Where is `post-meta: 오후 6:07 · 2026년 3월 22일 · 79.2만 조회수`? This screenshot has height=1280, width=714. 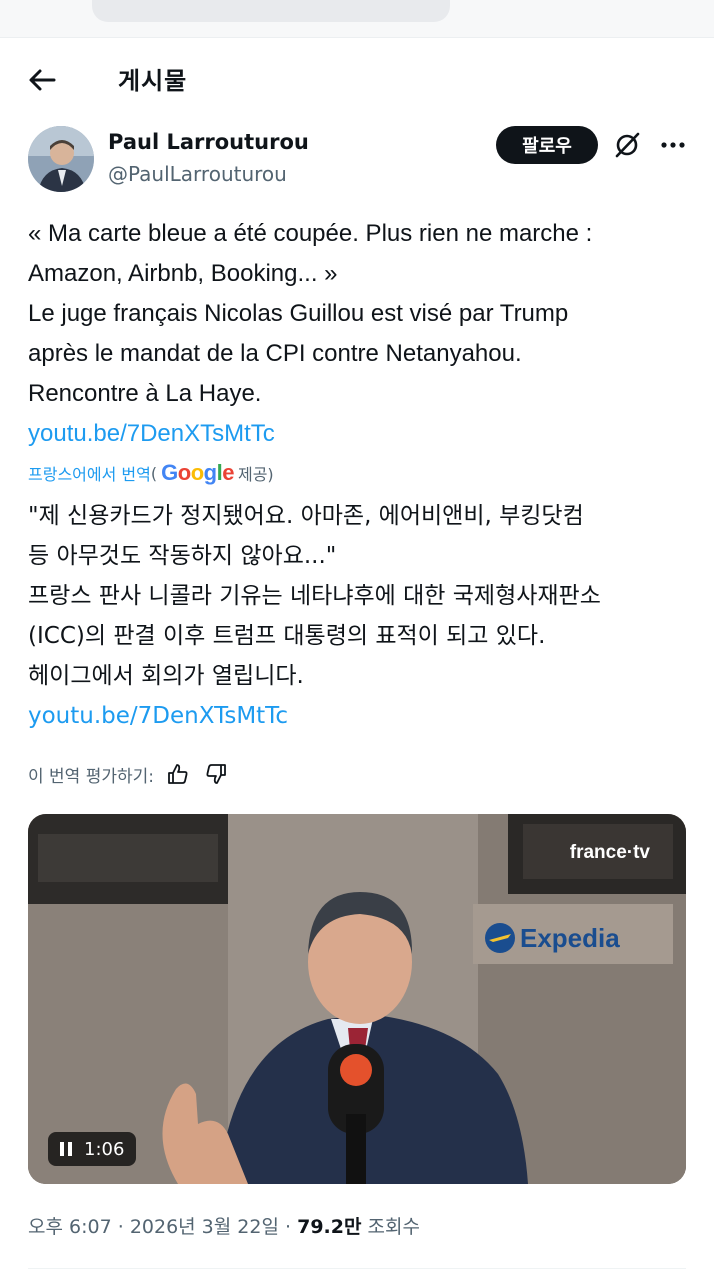 post-meta: 오후 6:07 · 2026년 3월 22일 · 79.2만 조회수 is located at coordinates (224, 1225).